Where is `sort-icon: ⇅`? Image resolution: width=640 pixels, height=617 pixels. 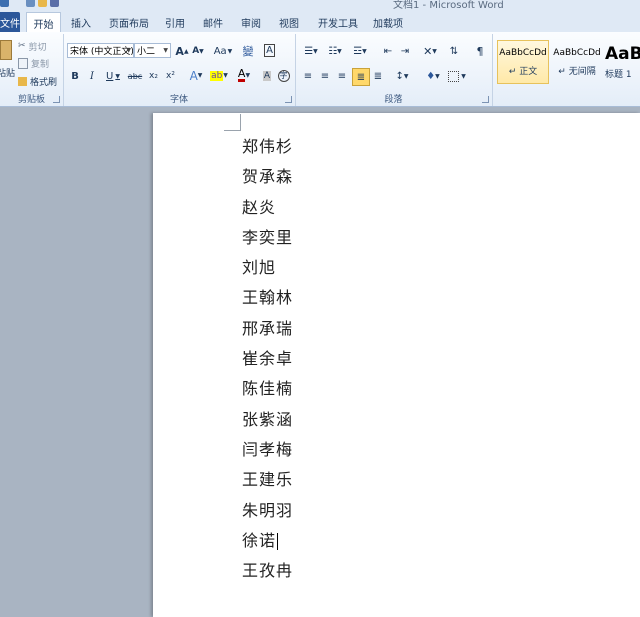 sort-icon: ⇅ is located at coordinates (454, 51).